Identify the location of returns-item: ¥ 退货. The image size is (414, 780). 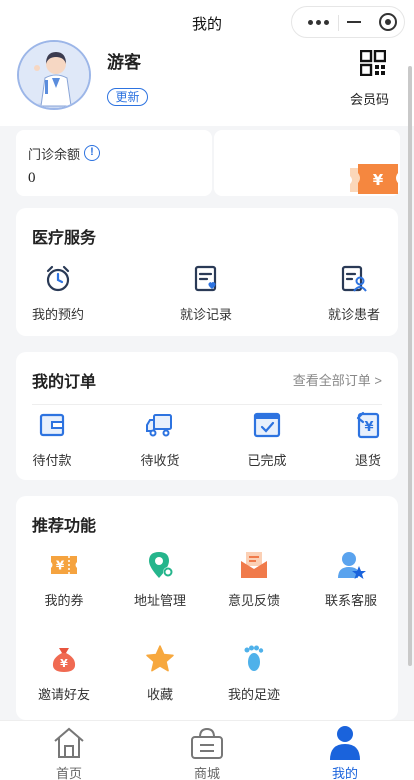
(368, 439).